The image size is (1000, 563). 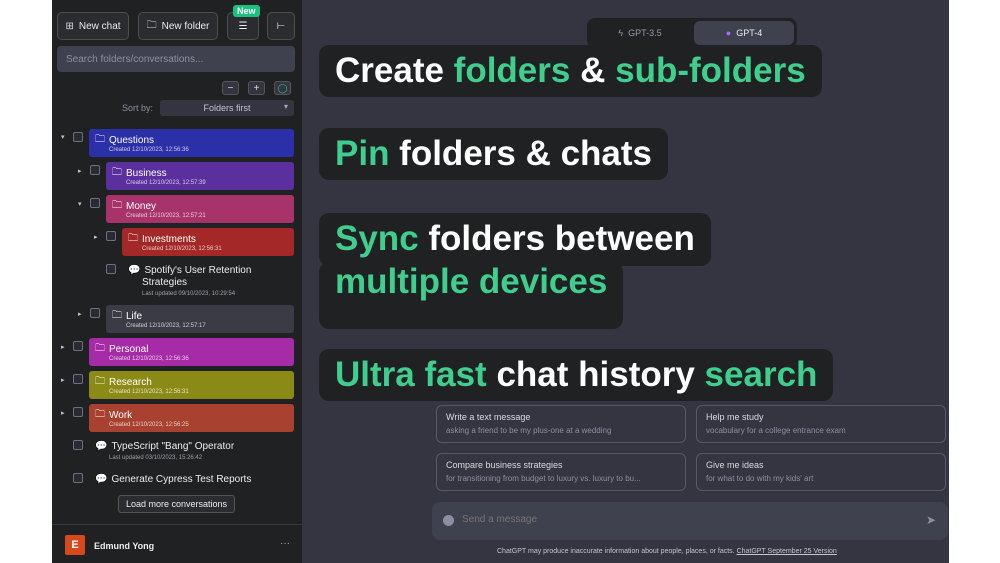 I want to click on new-chat-button: ⊞ New chat, so click(x=93, y=26).